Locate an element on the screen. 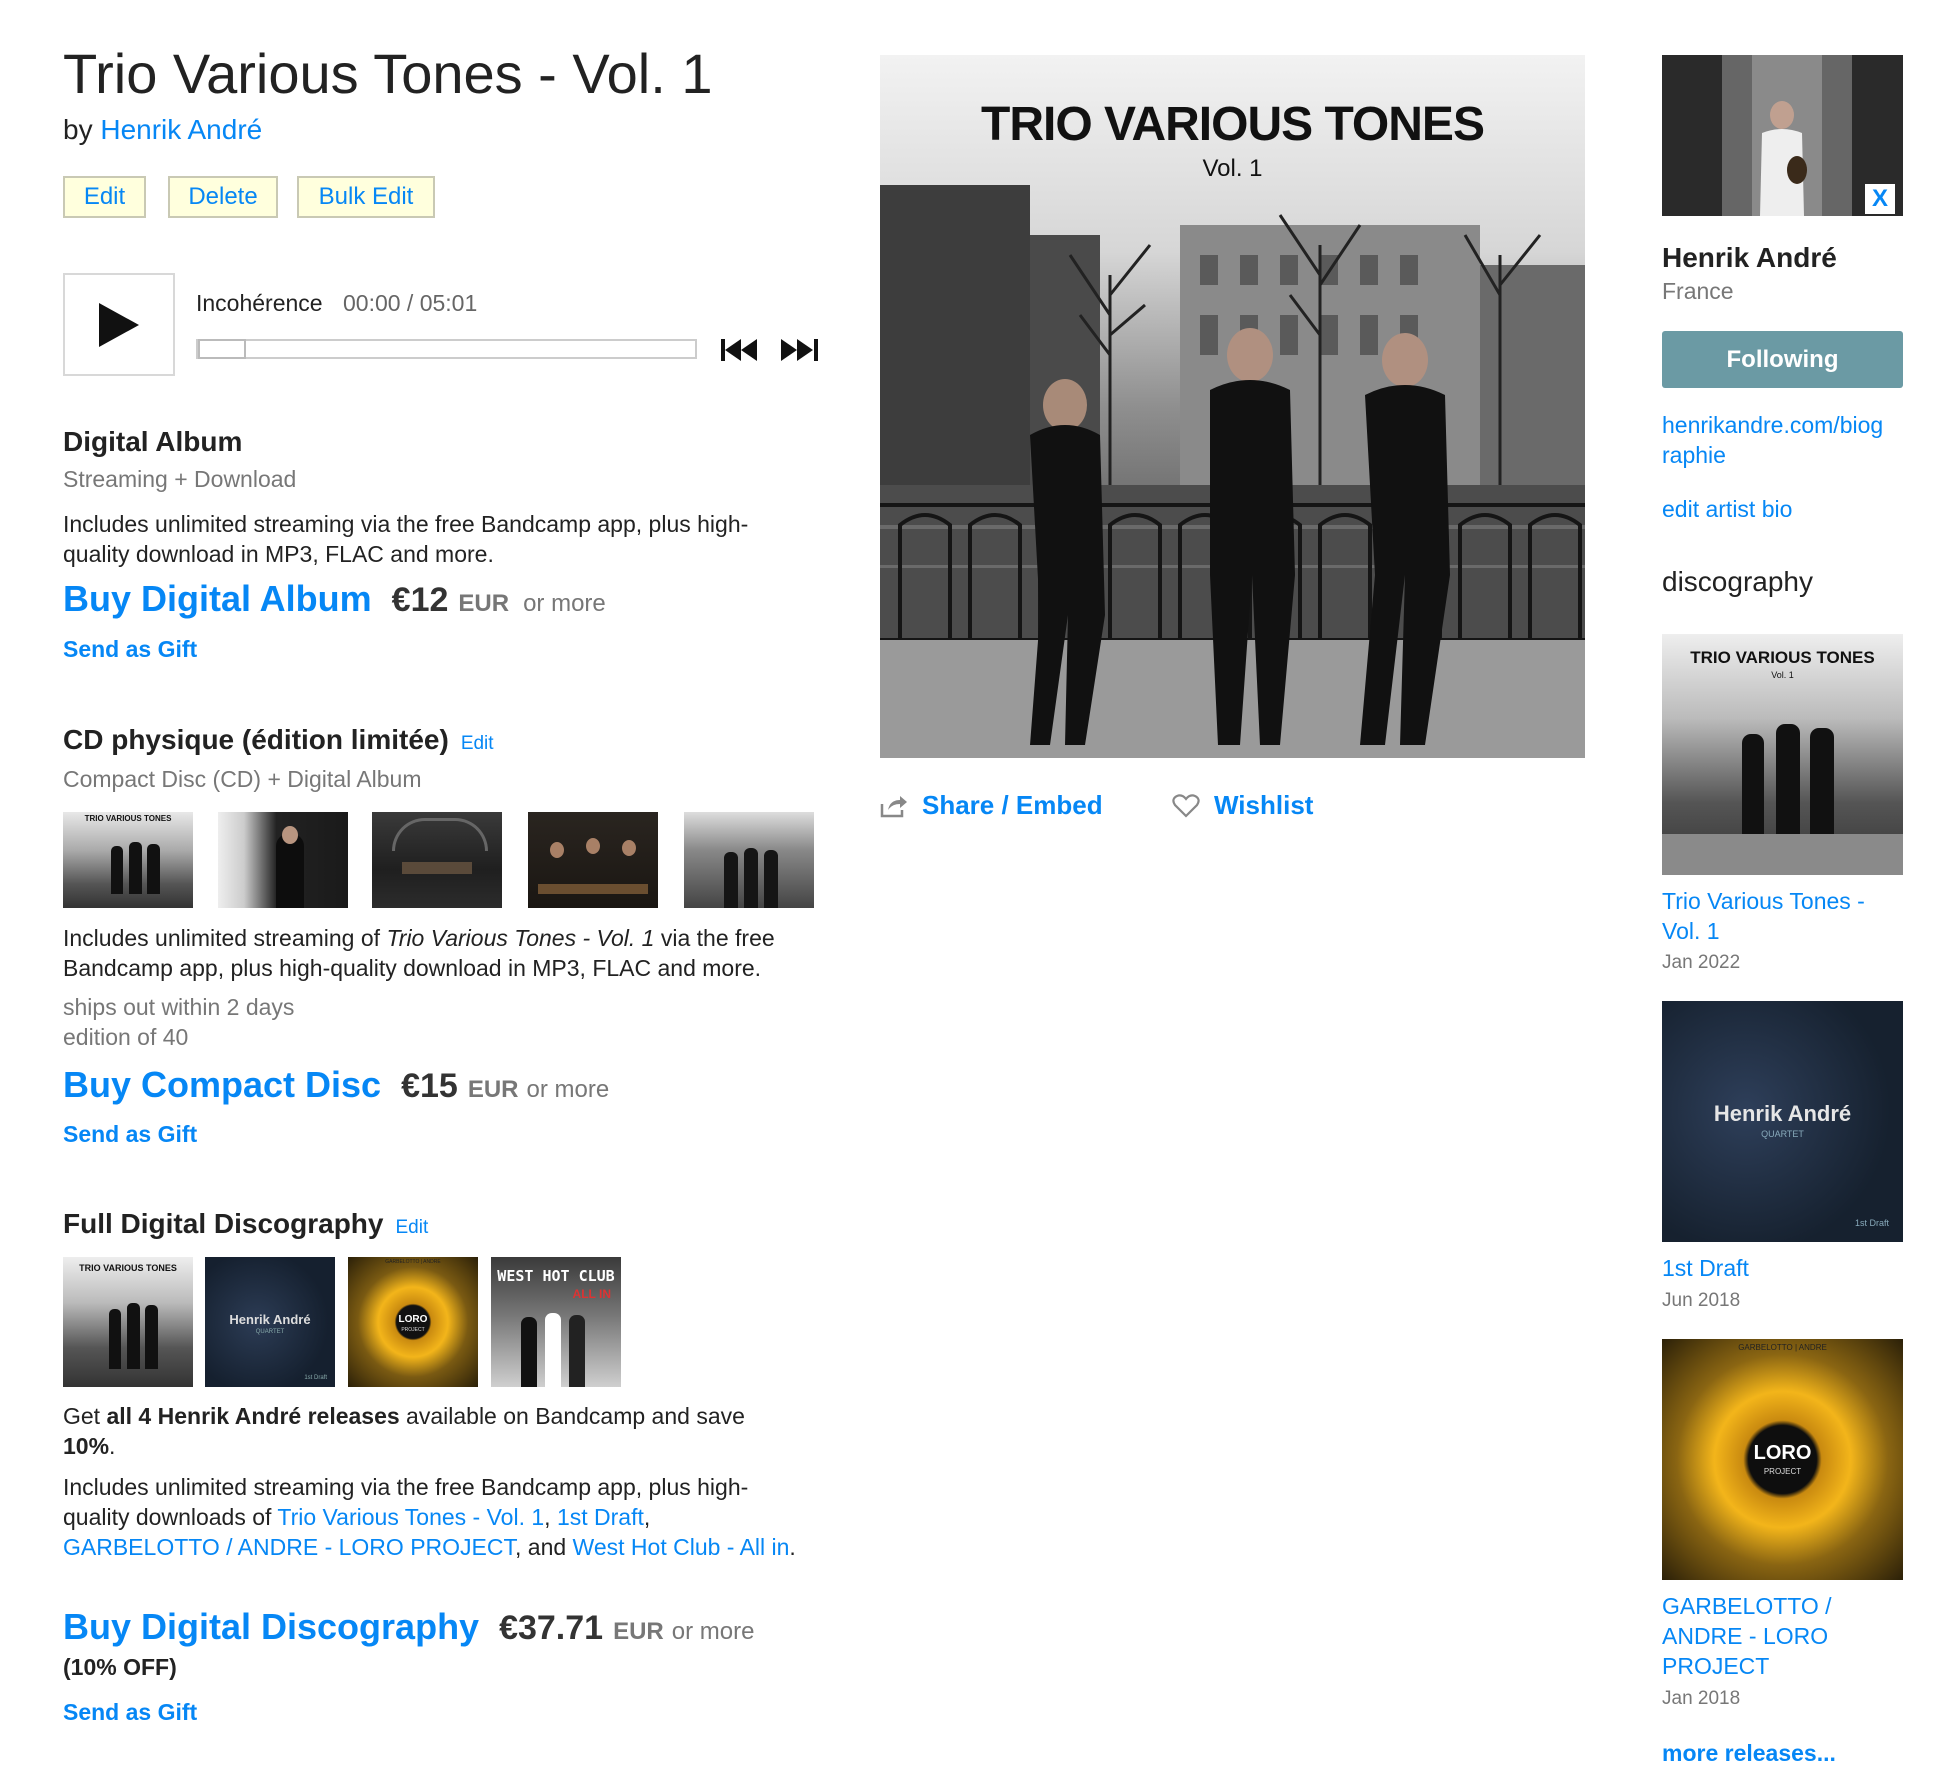  ships-info: ships out within 2 days is located at coordinates (179, 1007).